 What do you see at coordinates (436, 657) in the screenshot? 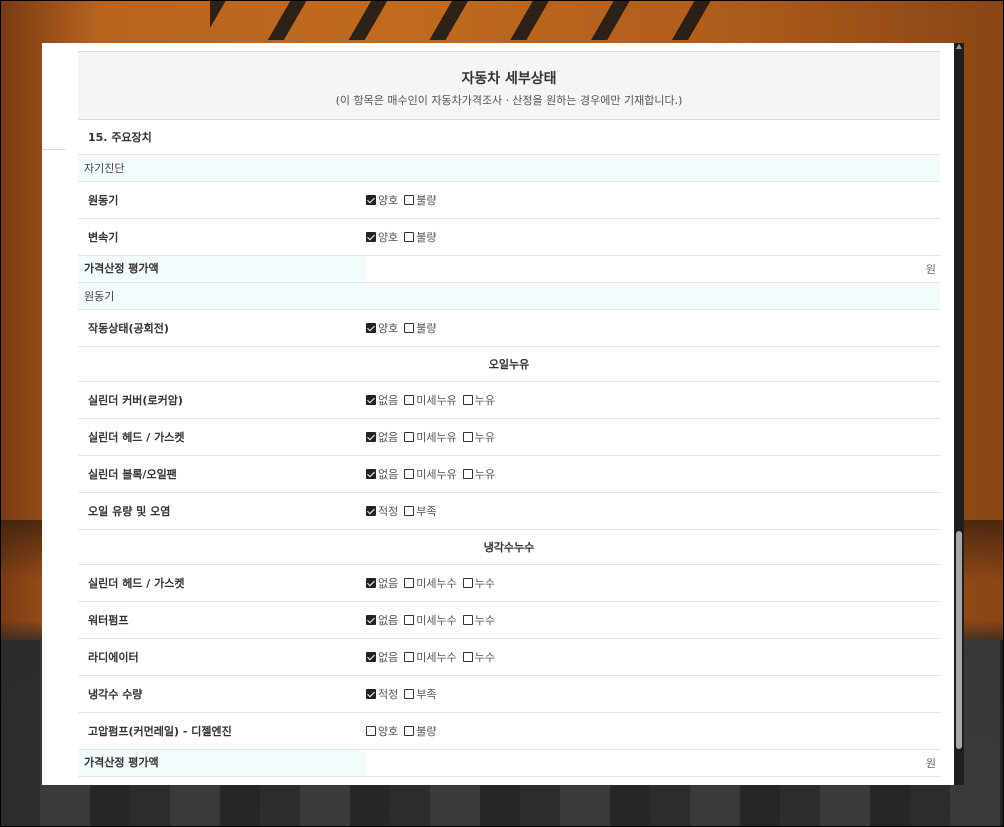
I see `option-label: 미세누수` at bounding box center [436, 657].